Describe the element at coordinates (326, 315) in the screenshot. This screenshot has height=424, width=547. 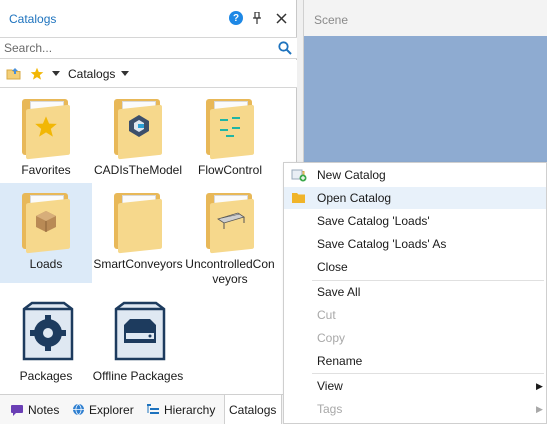
I see `menu-item-label: Cut` at that location.